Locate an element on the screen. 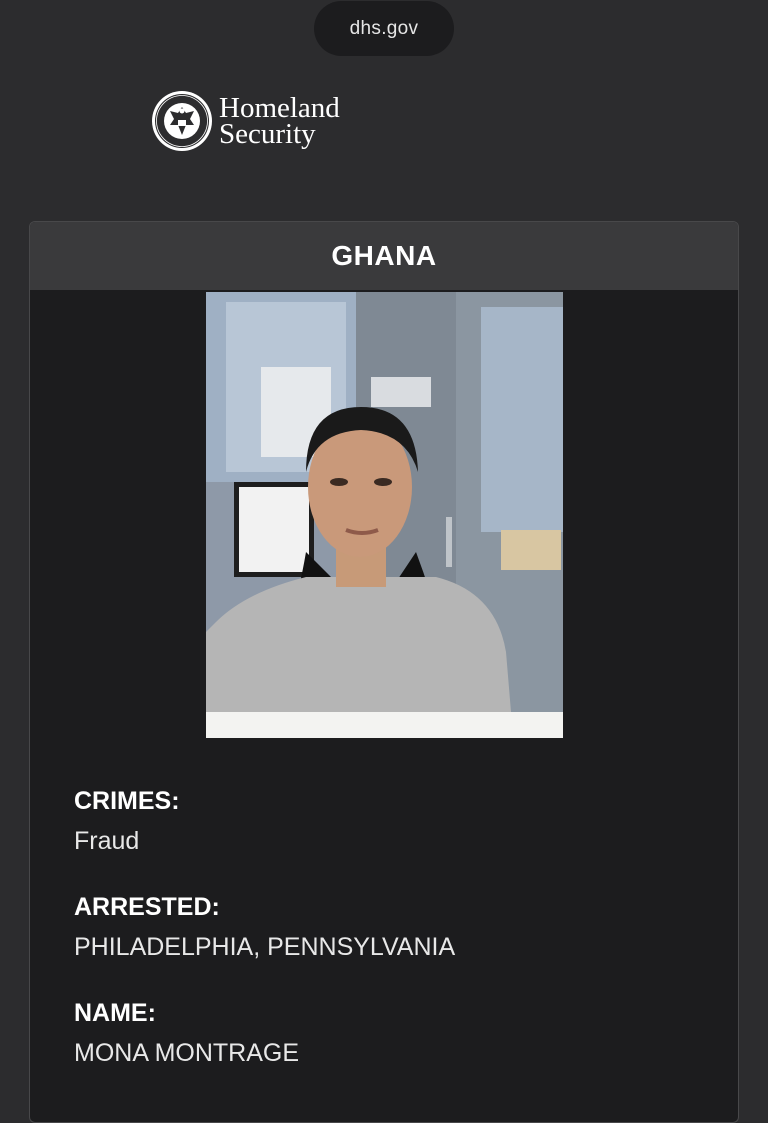  arrested-value: PHILADELPHIA, PENNSYLVANIA is located at coordinates (265, 947).